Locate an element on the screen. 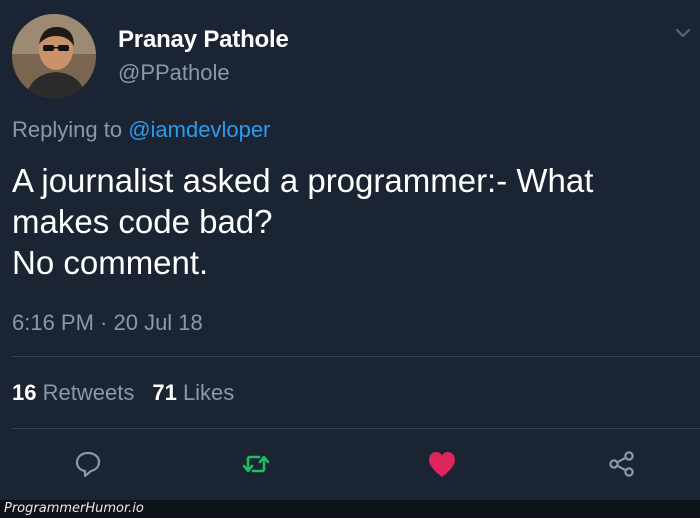 The image size is (700, 518). tweet-text-line: No comment. is located at coordinates (110, 262).